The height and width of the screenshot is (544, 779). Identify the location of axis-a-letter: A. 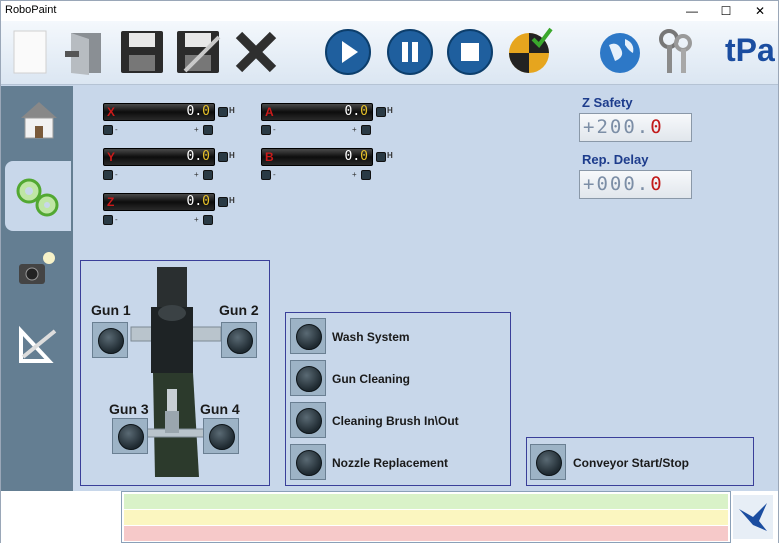
(269, 112).